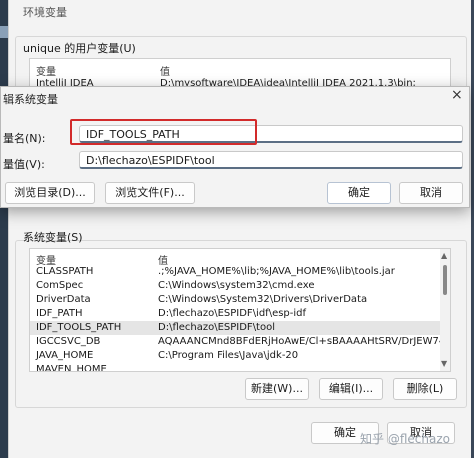 The image size is (474, 458). I want to click on variable-name-cell: DriverData, so click(63, 299).